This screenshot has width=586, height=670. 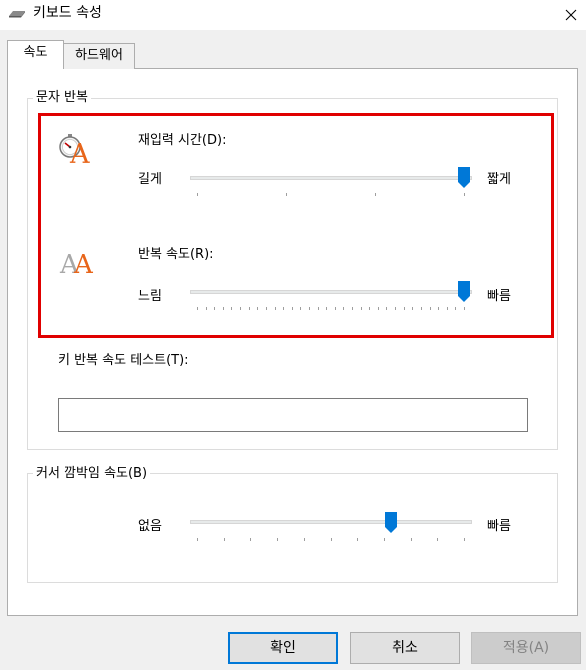 I want to click on tab-hardware: 하드웨어, so click(x=99, y=56).